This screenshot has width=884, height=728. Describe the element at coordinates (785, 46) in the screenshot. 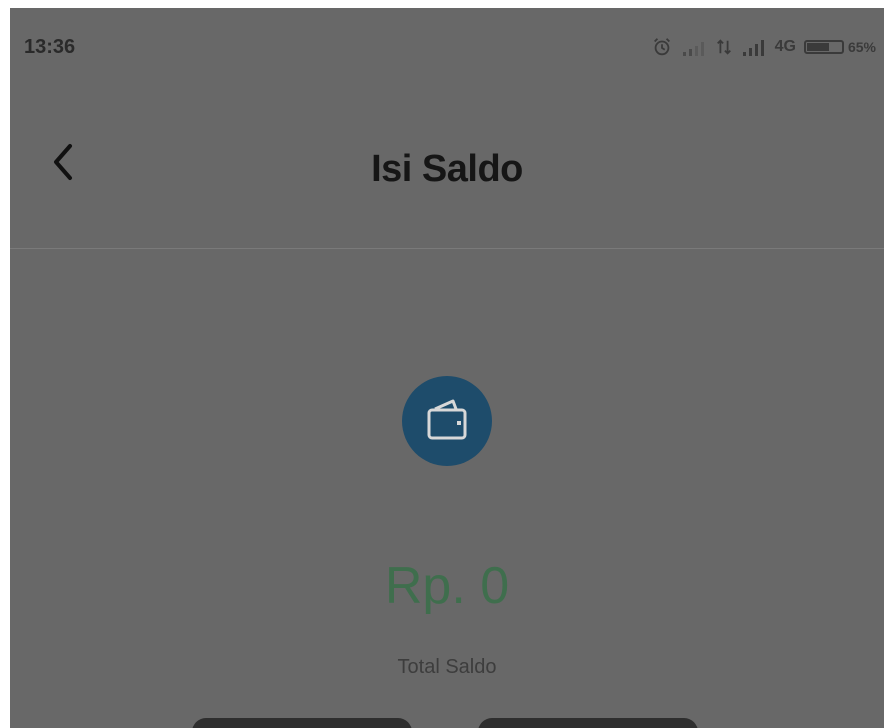

I see `network-type: 4G` at that location.